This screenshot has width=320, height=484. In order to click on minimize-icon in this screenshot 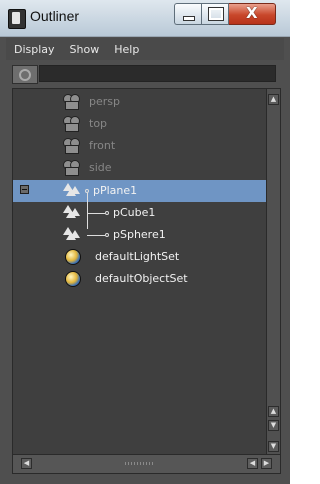, I will do `click(189, 18)`.